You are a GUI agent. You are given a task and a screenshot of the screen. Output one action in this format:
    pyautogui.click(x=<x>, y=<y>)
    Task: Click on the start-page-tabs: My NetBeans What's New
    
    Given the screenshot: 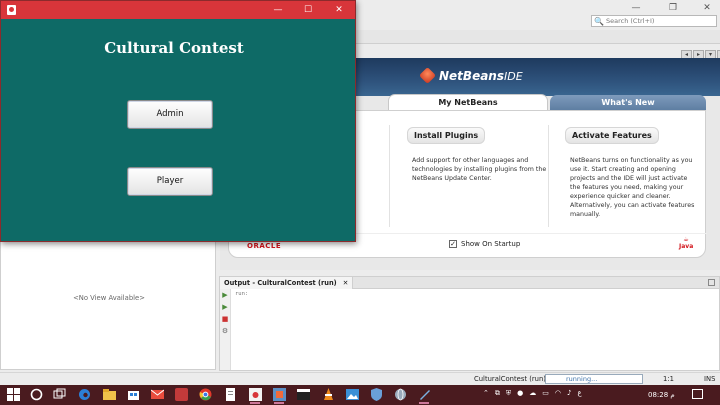 What is the action you would take?
    pyautogui.click(x=547, y=102)
    